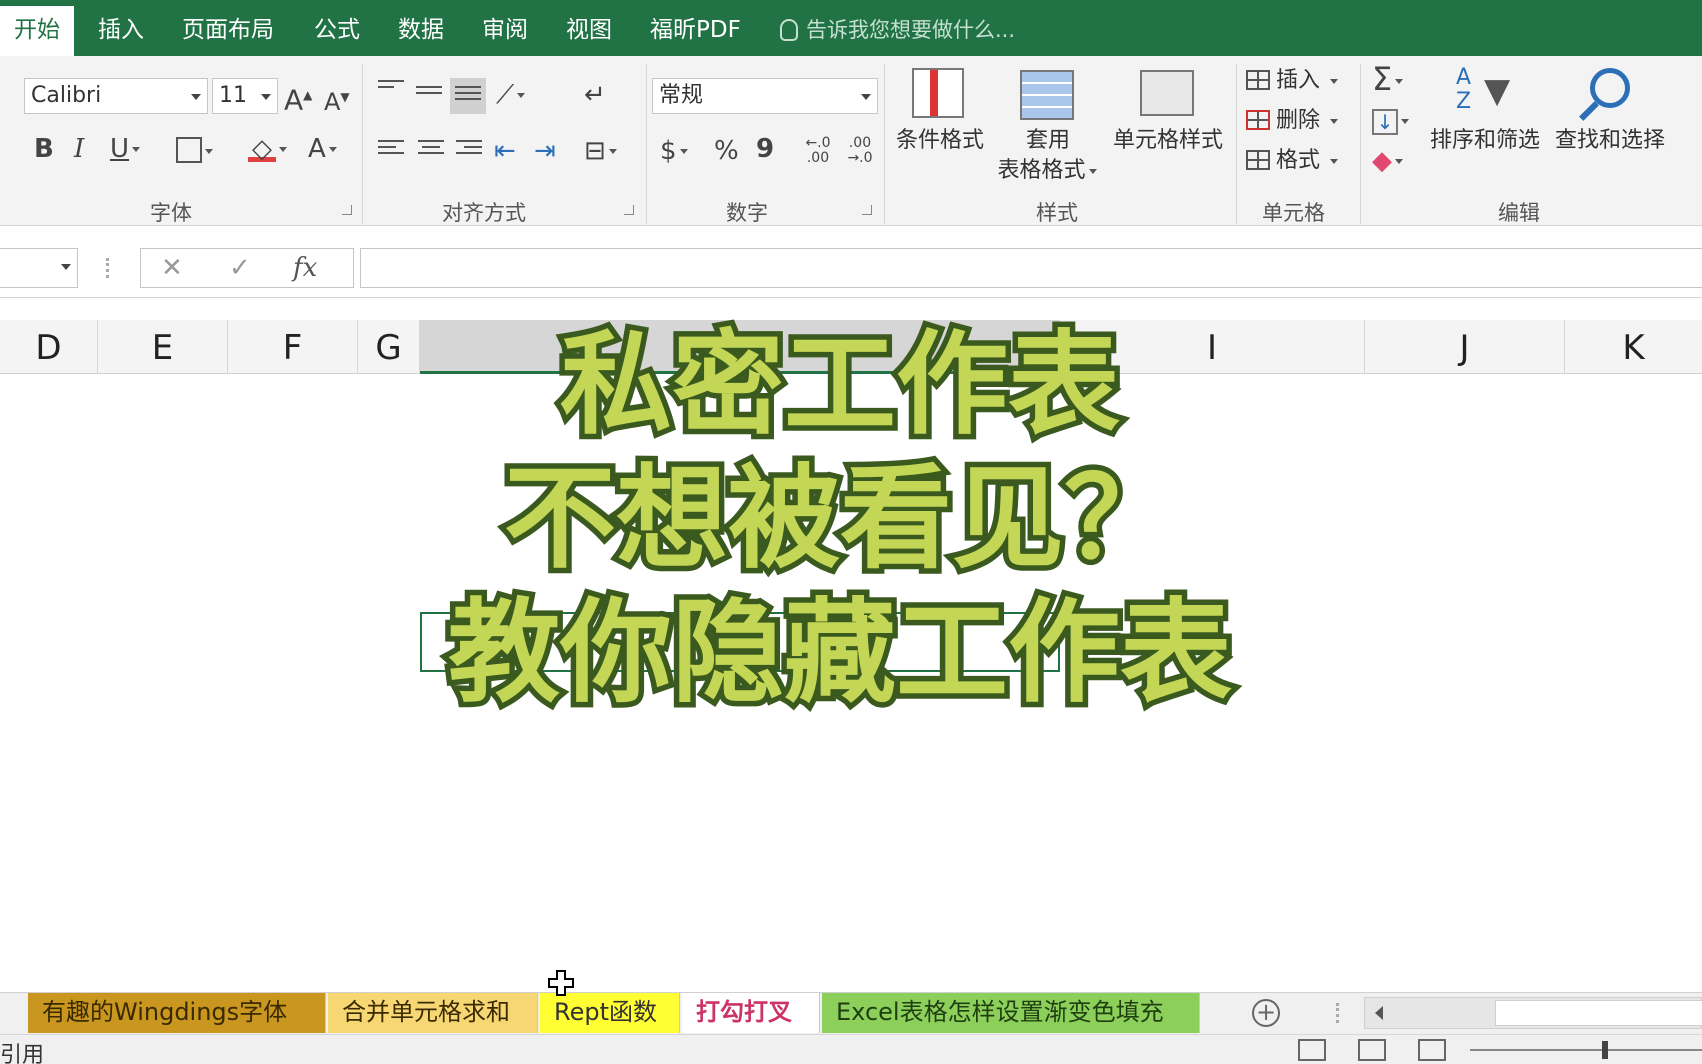 Image resolution: width=1702 pixels, height=1064 pixels. I want to click on column-header-d: D, so click(49, 347).